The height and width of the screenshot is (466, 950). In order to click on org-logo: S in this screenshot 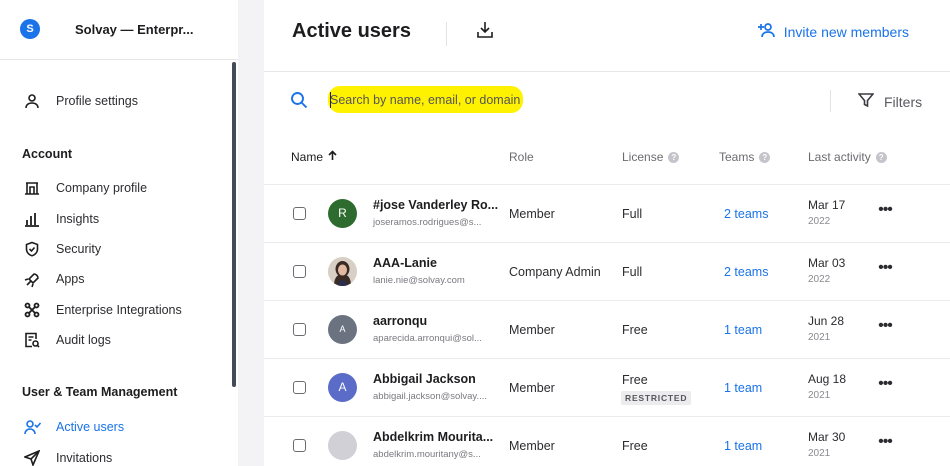, I will do `click(30, 29)`.